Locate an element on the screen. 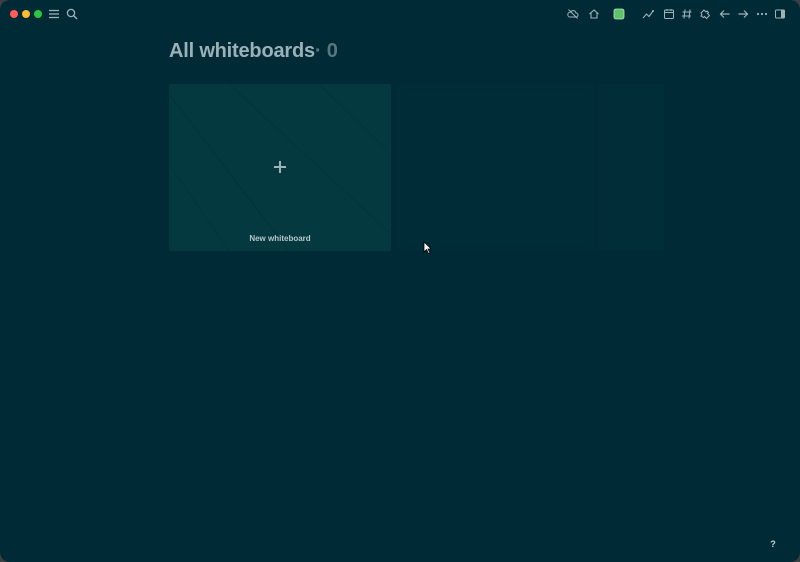 The height and width of the screenshot is (562, 800). new-whiteboard-label: New whiteboard is located at coordinates (280, 238).